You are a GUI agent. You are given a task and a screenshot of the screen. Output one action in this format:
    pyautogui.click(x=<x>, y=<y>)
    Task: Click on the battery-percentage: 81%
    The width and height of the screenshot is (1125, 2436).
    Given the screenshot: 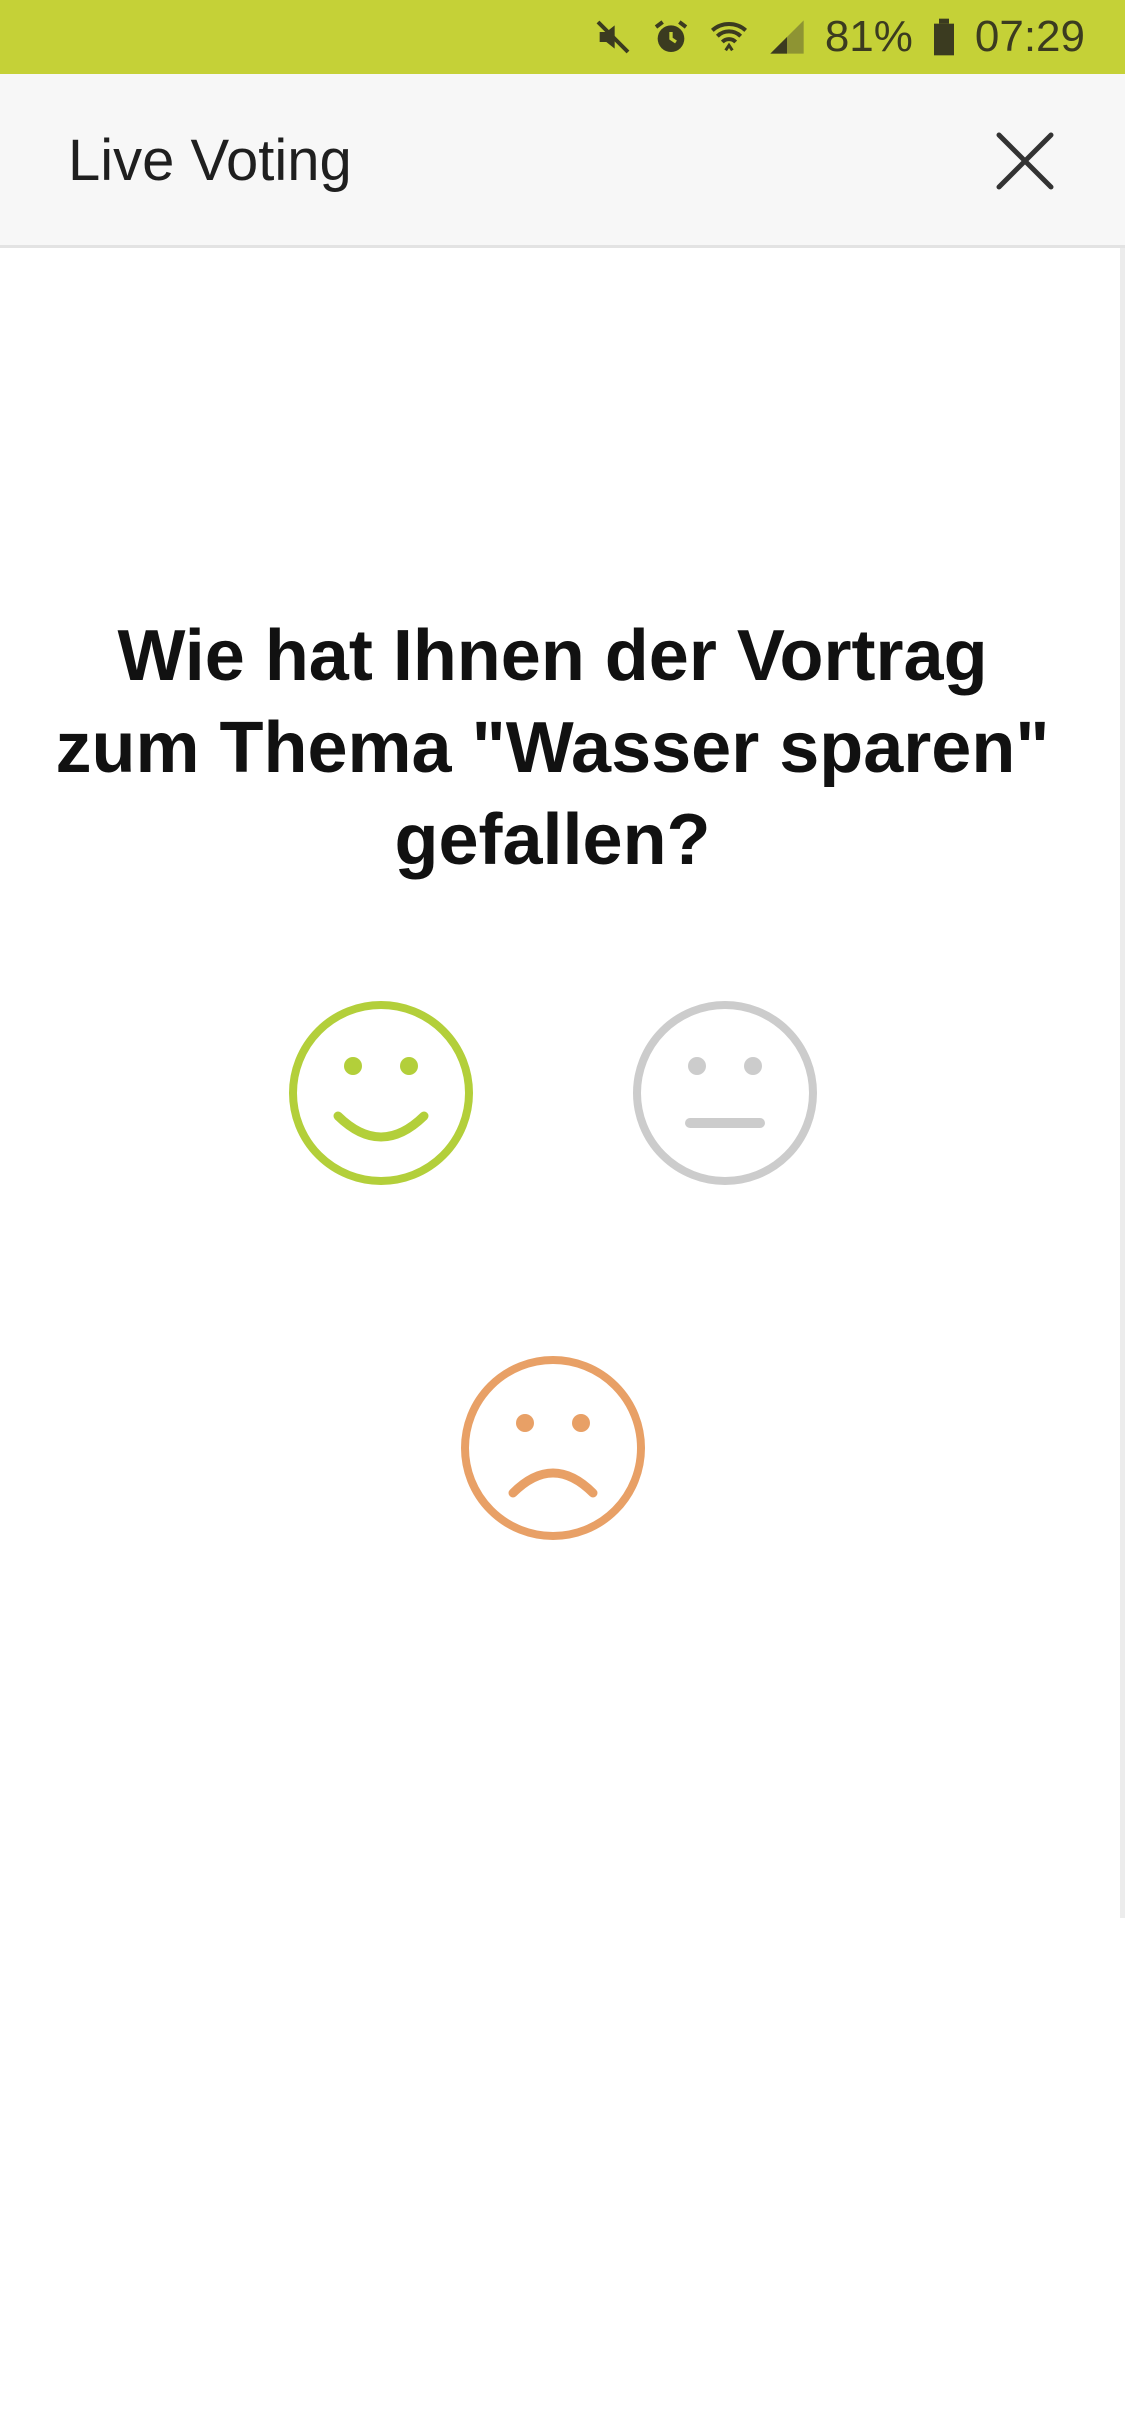 What is the action you would take?
    pyautogui.click(x=868, y=36)
    